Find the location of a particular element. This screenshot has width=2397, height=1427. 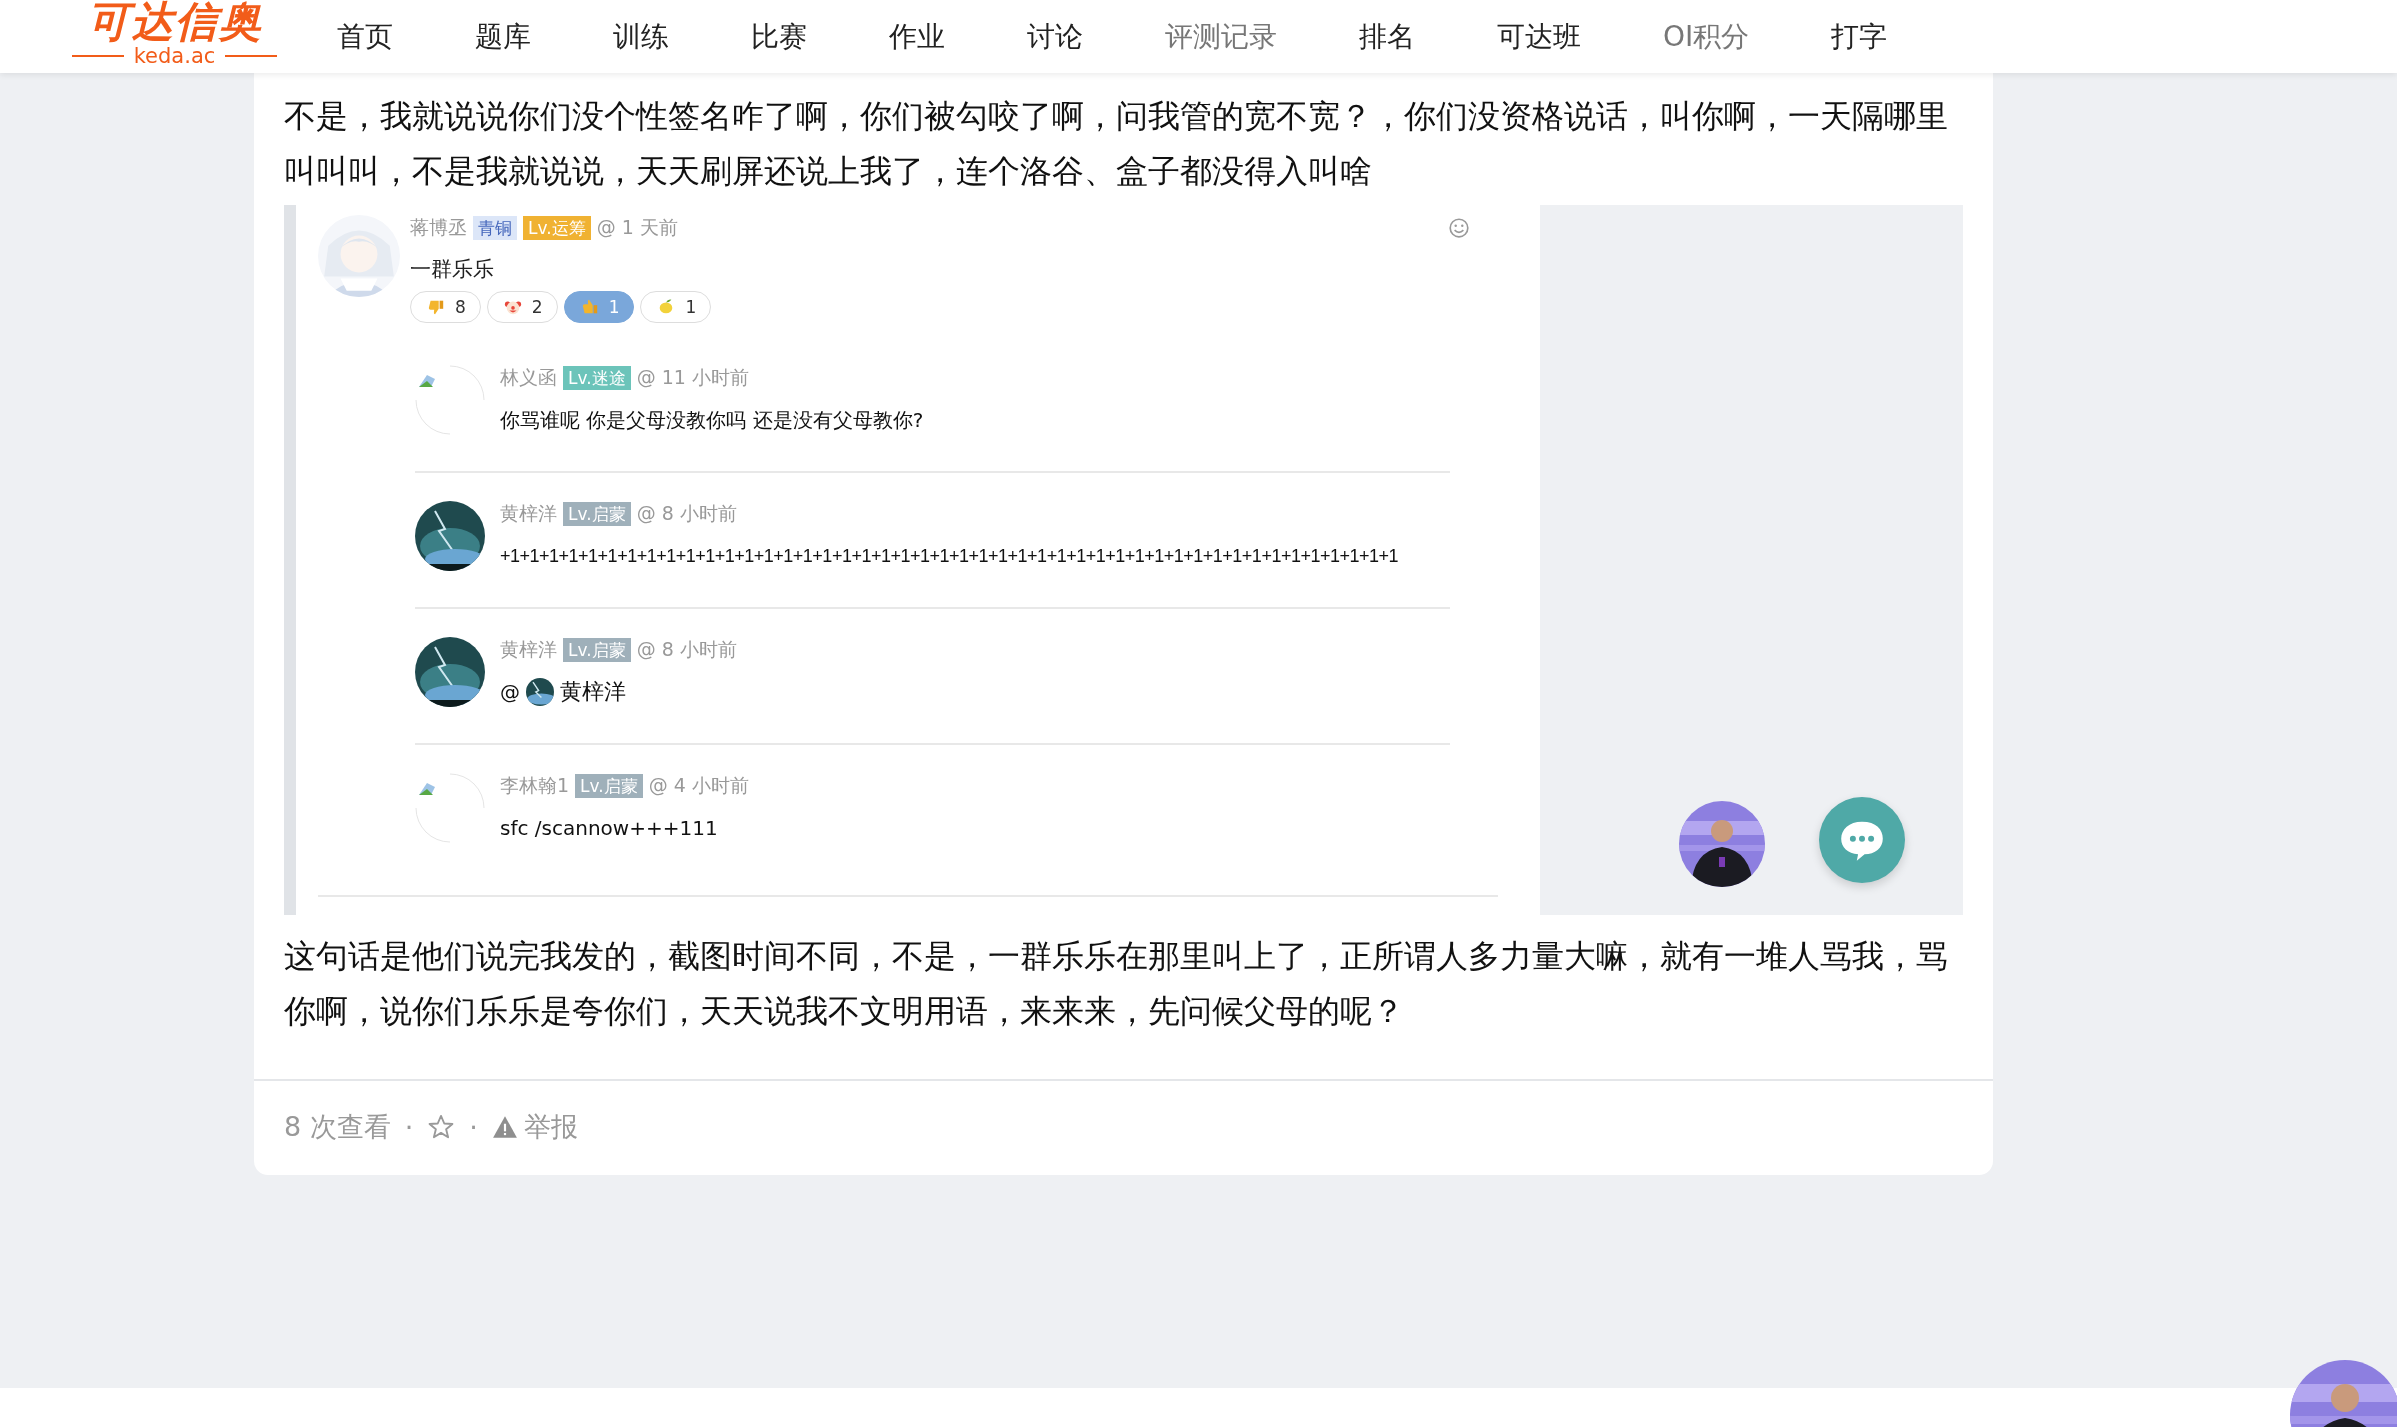

emoji-icon is located at coordinates (1459, 228).